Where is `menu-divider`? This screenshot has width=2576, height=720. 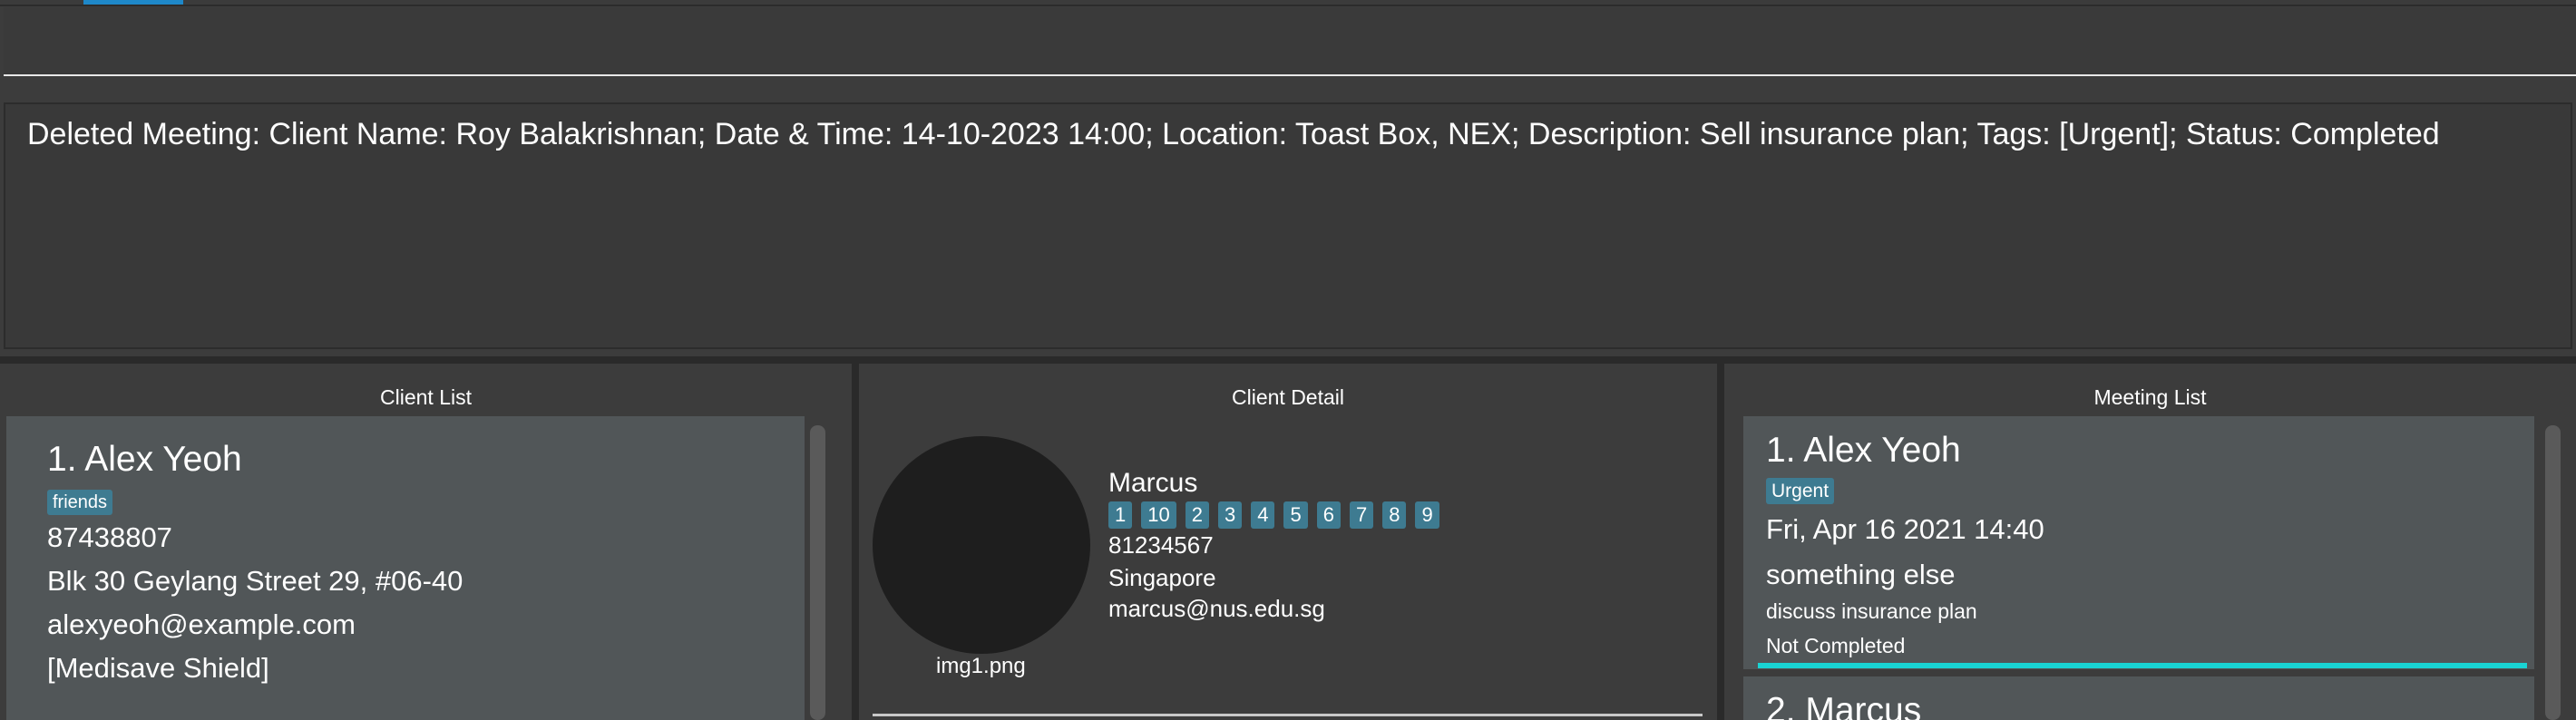
menu-divider is located at coordinates (1288, 5).